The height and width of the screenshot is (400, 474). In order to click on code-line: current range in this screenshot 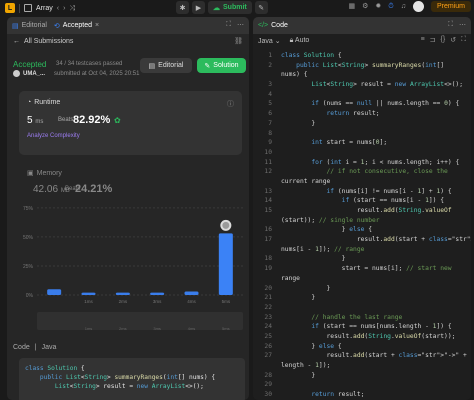, I will do `click(362, 182)`.